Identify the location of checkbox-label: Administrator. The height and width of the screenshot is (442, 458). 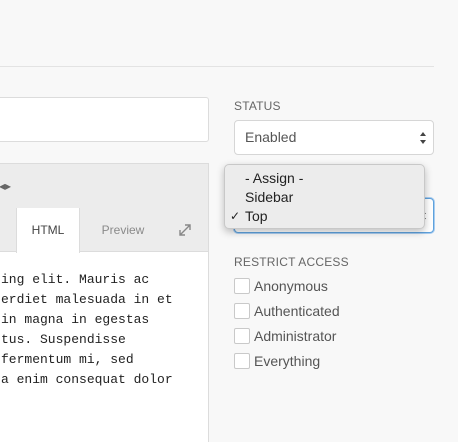
(295, 336).